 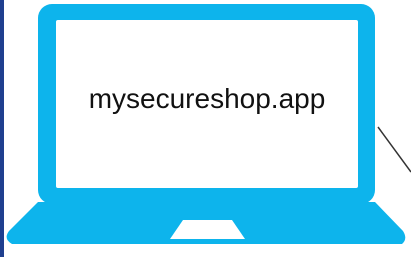 I want to click on trackpad, so click(x=207, y=229).